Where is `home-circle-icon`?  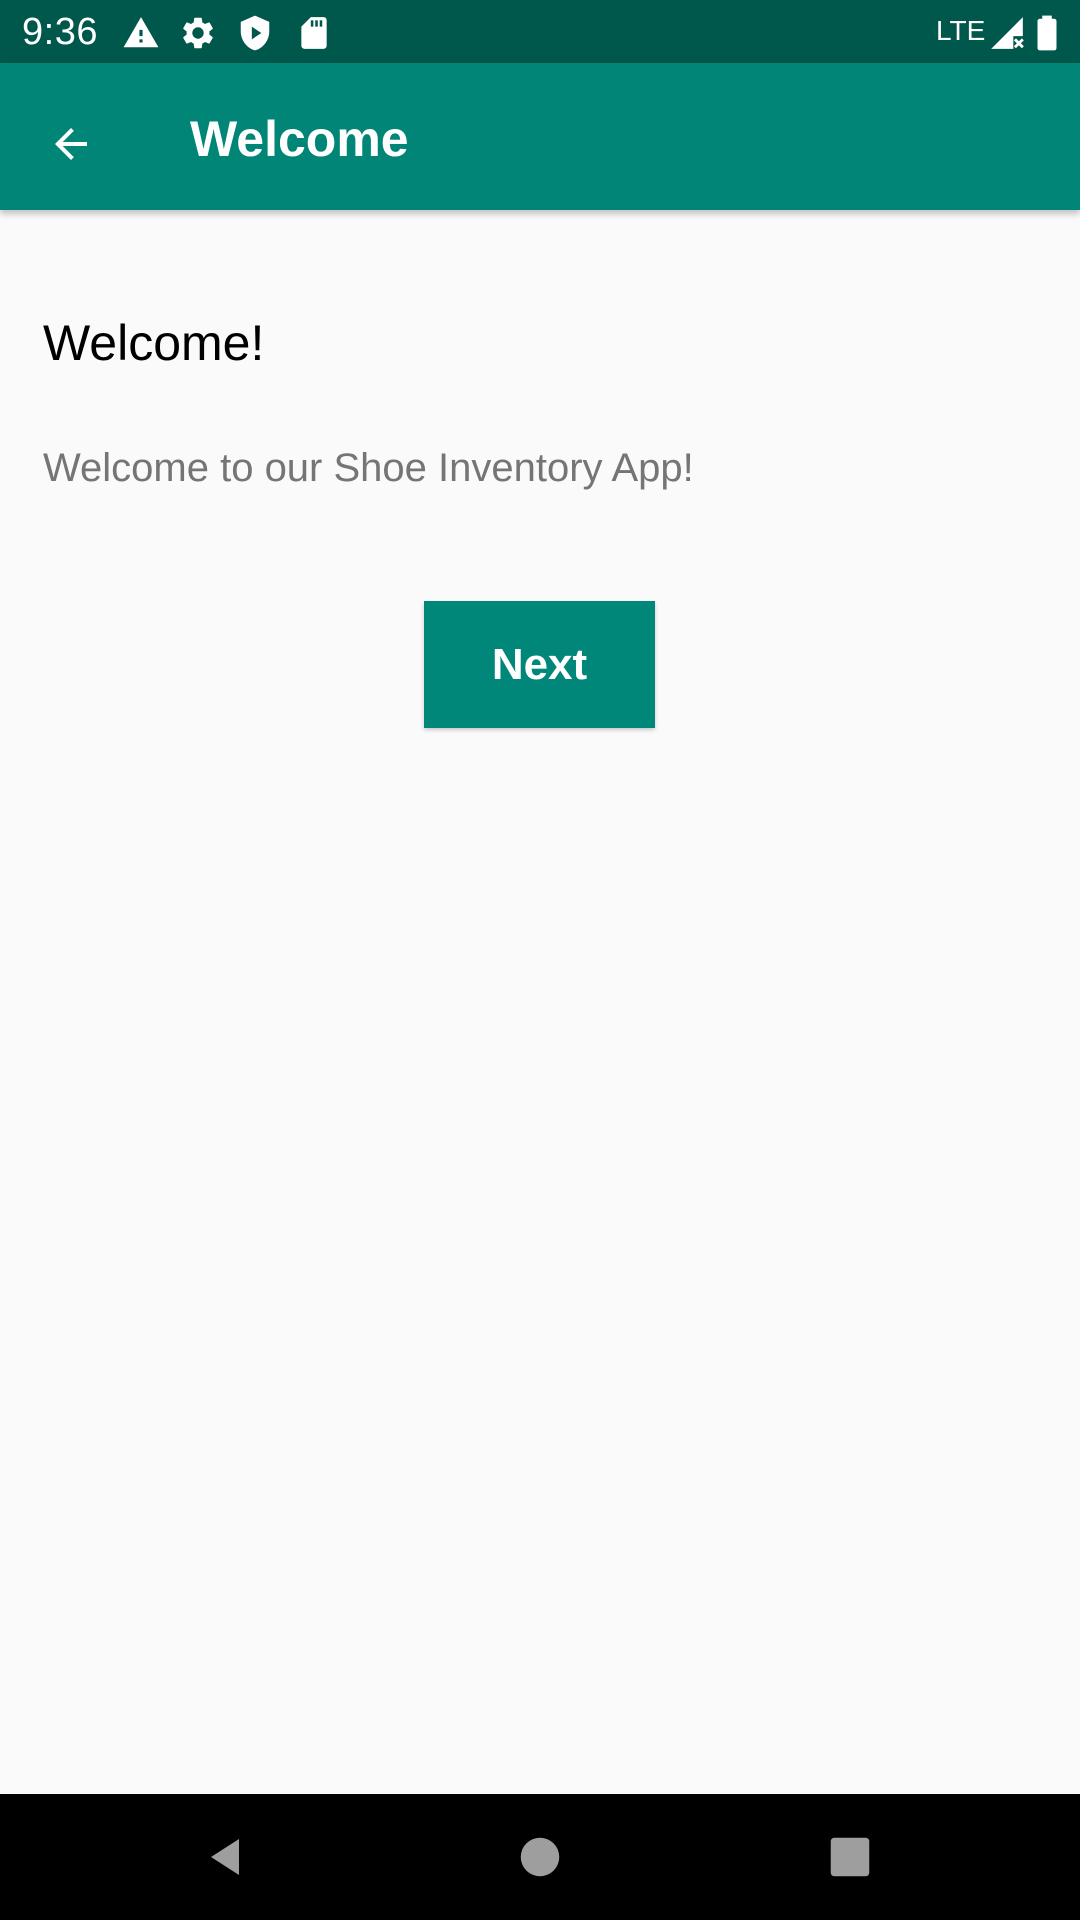 home-circle-icon is located at coordinates (540, 1857).